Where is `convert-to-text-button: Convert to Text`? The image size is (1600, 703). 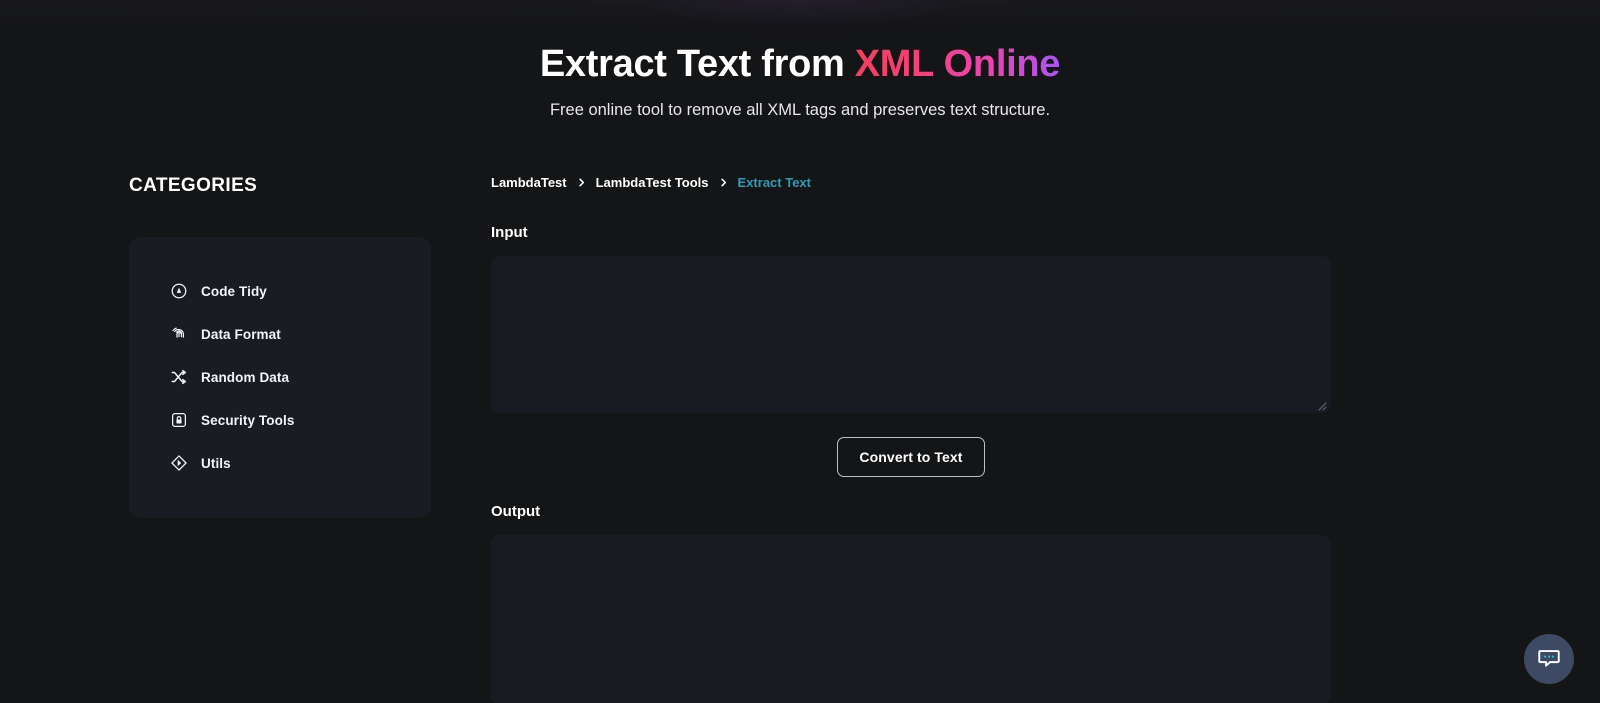 convert-to-text-button: Convert to Text is located at coordinates (911, 456).